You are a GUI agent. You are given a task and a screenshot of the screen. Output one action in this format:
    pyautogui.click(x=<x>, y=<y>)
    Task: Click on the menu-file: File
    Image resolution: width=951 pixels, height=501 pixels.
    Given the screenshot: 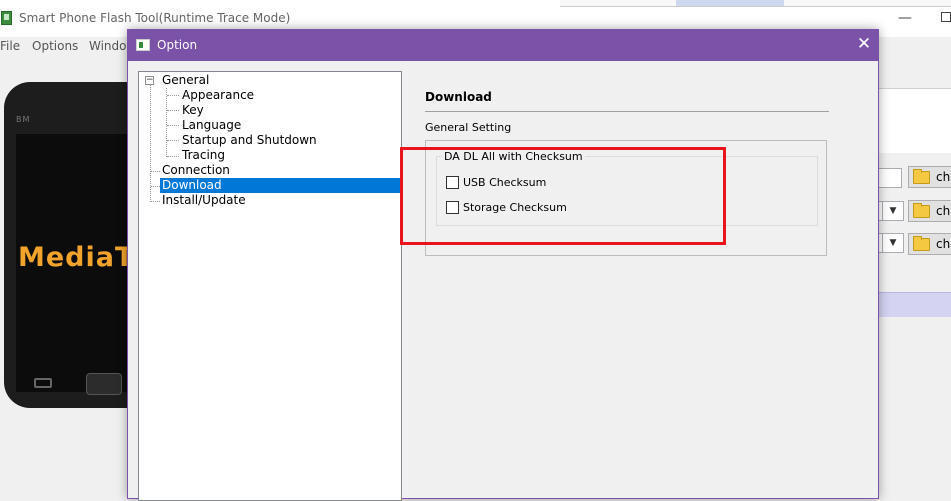 What is the action you would take?
    pyautogui.click(x=10, y=46)
    